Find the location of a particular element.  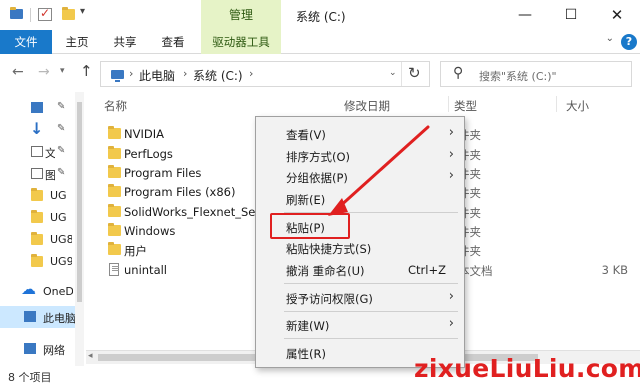

annotation-overlay is located at coordinates (379, 170).